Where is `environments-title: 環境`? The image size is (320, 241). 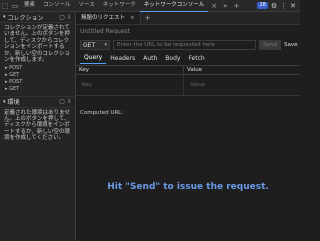 environments-title: 環境 is located at coordinates (13, 103).